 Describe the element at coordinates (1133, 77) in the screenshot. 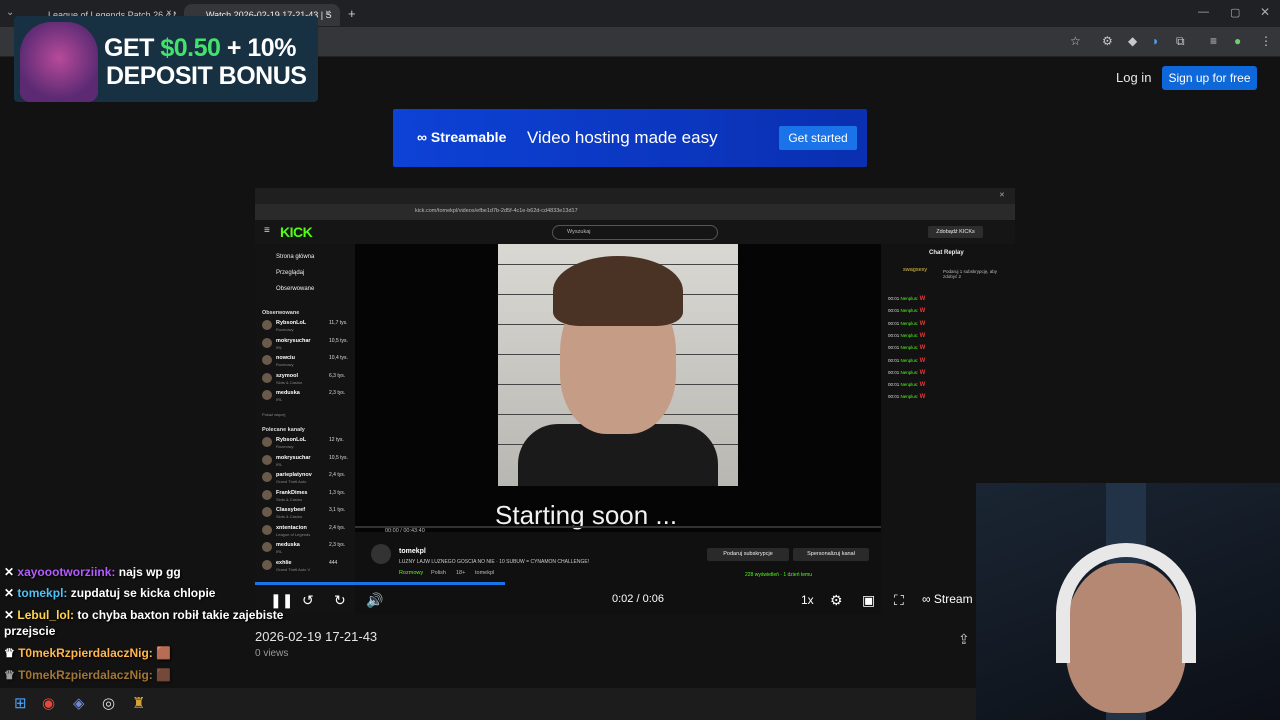

I see `login-link: Log in` at that location.